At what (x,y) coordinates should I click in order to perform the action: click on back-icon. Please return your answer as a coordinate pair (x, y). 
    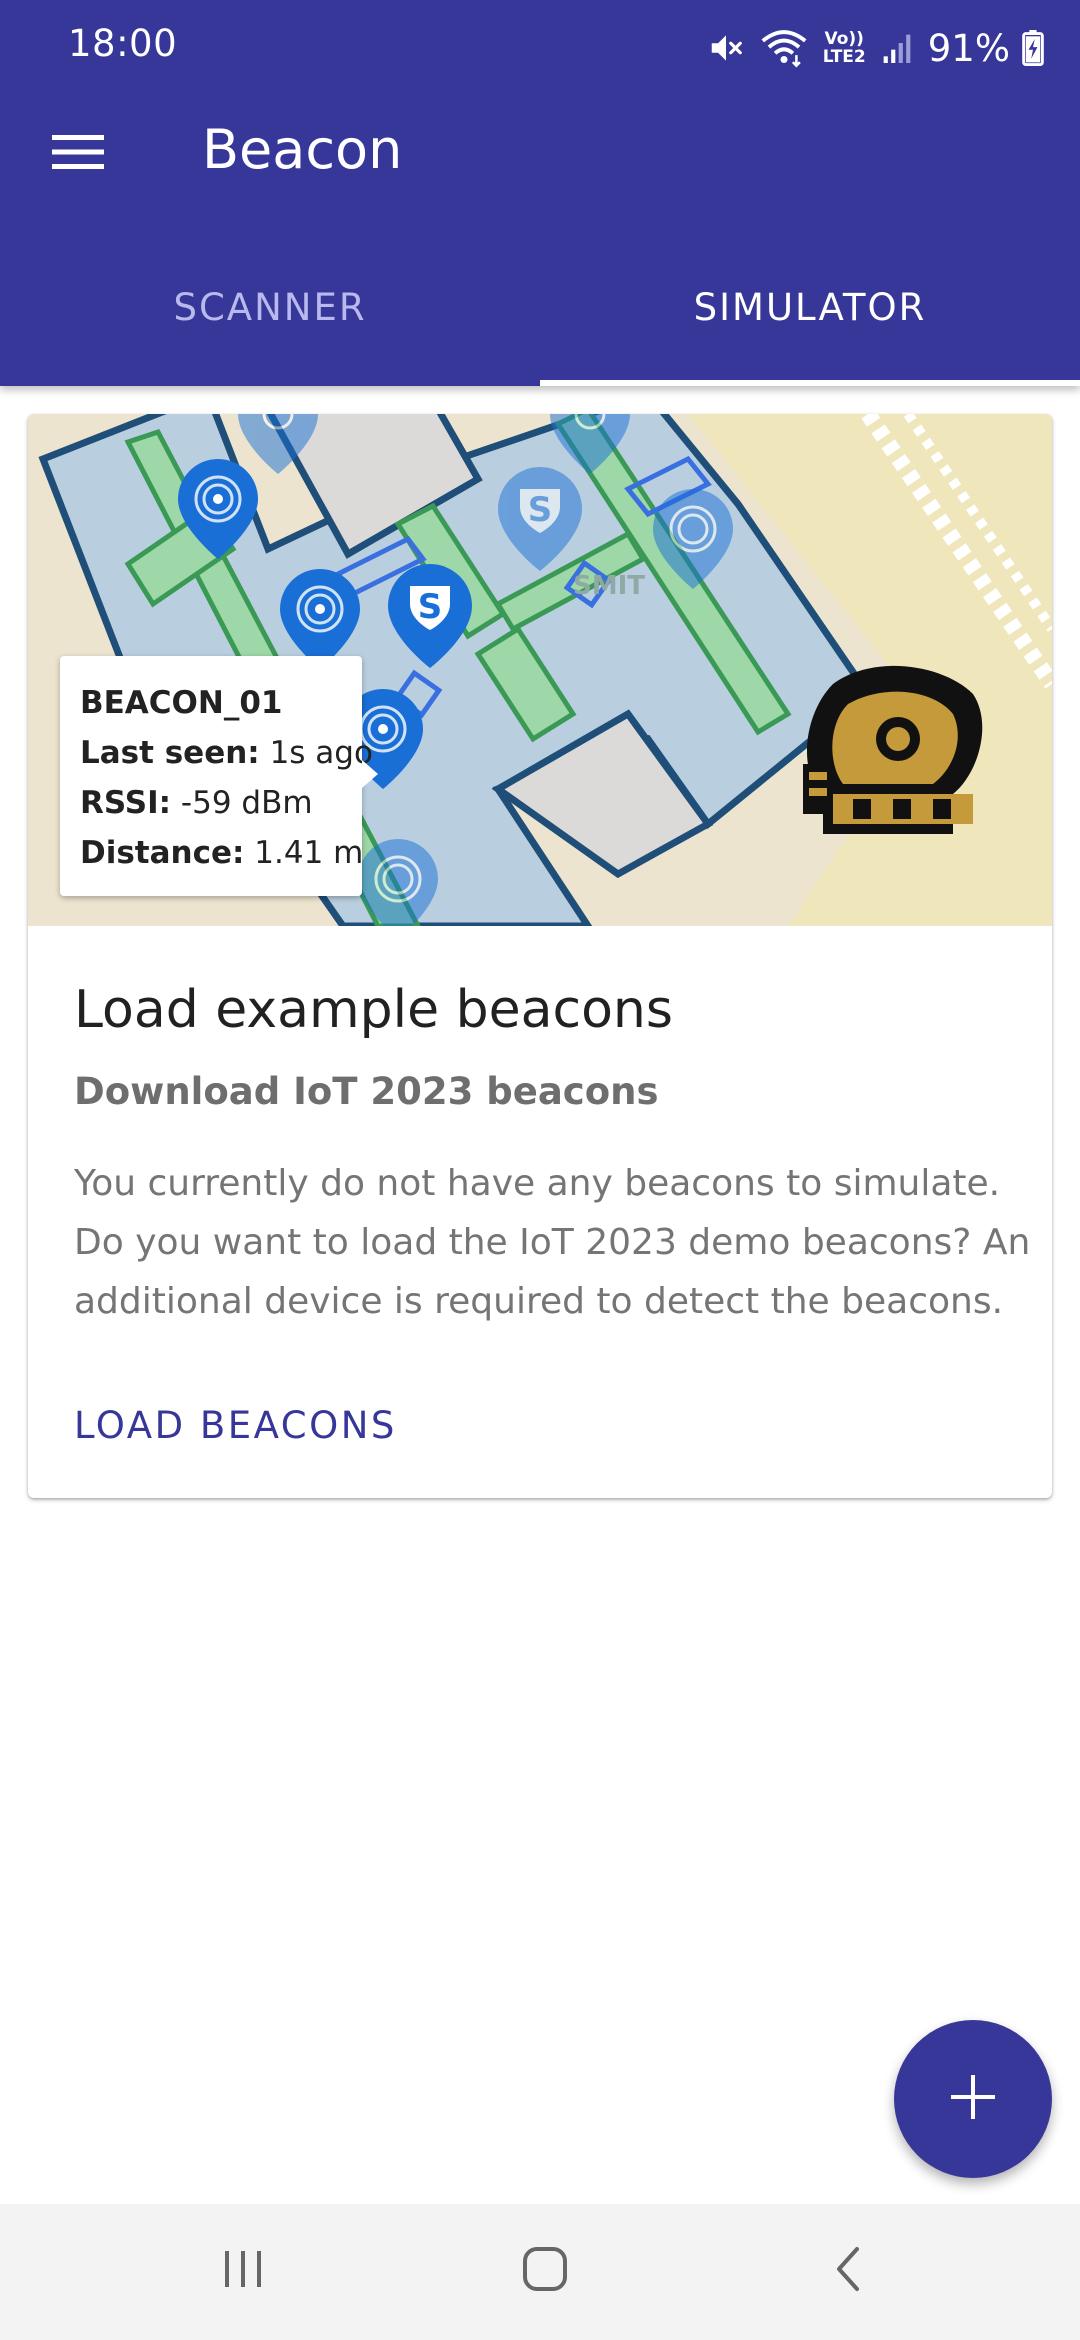
    Looking at the image, I should click on (848, 2271).